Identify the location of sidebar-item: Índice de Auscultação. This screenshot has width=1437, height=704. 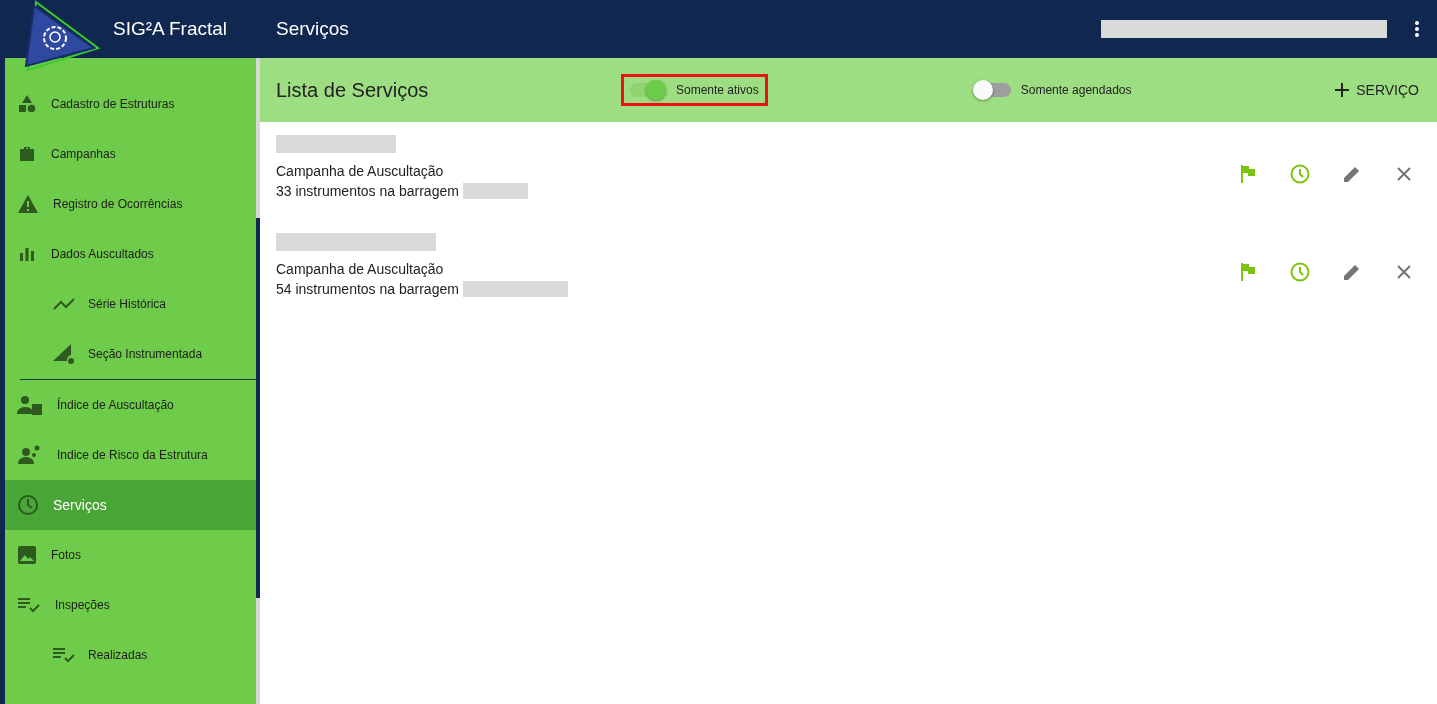
(130, 405).